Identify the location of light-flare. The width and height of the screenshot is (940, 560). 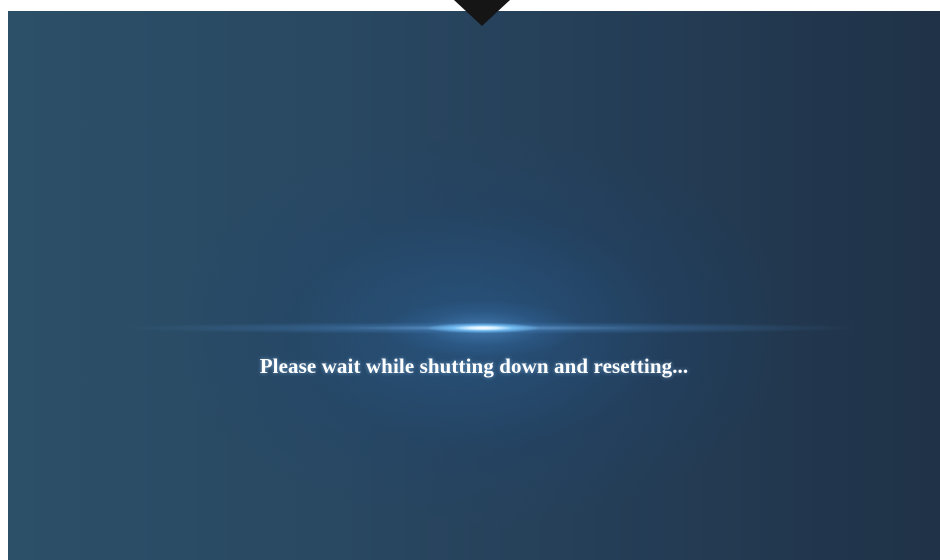
(483, 328).